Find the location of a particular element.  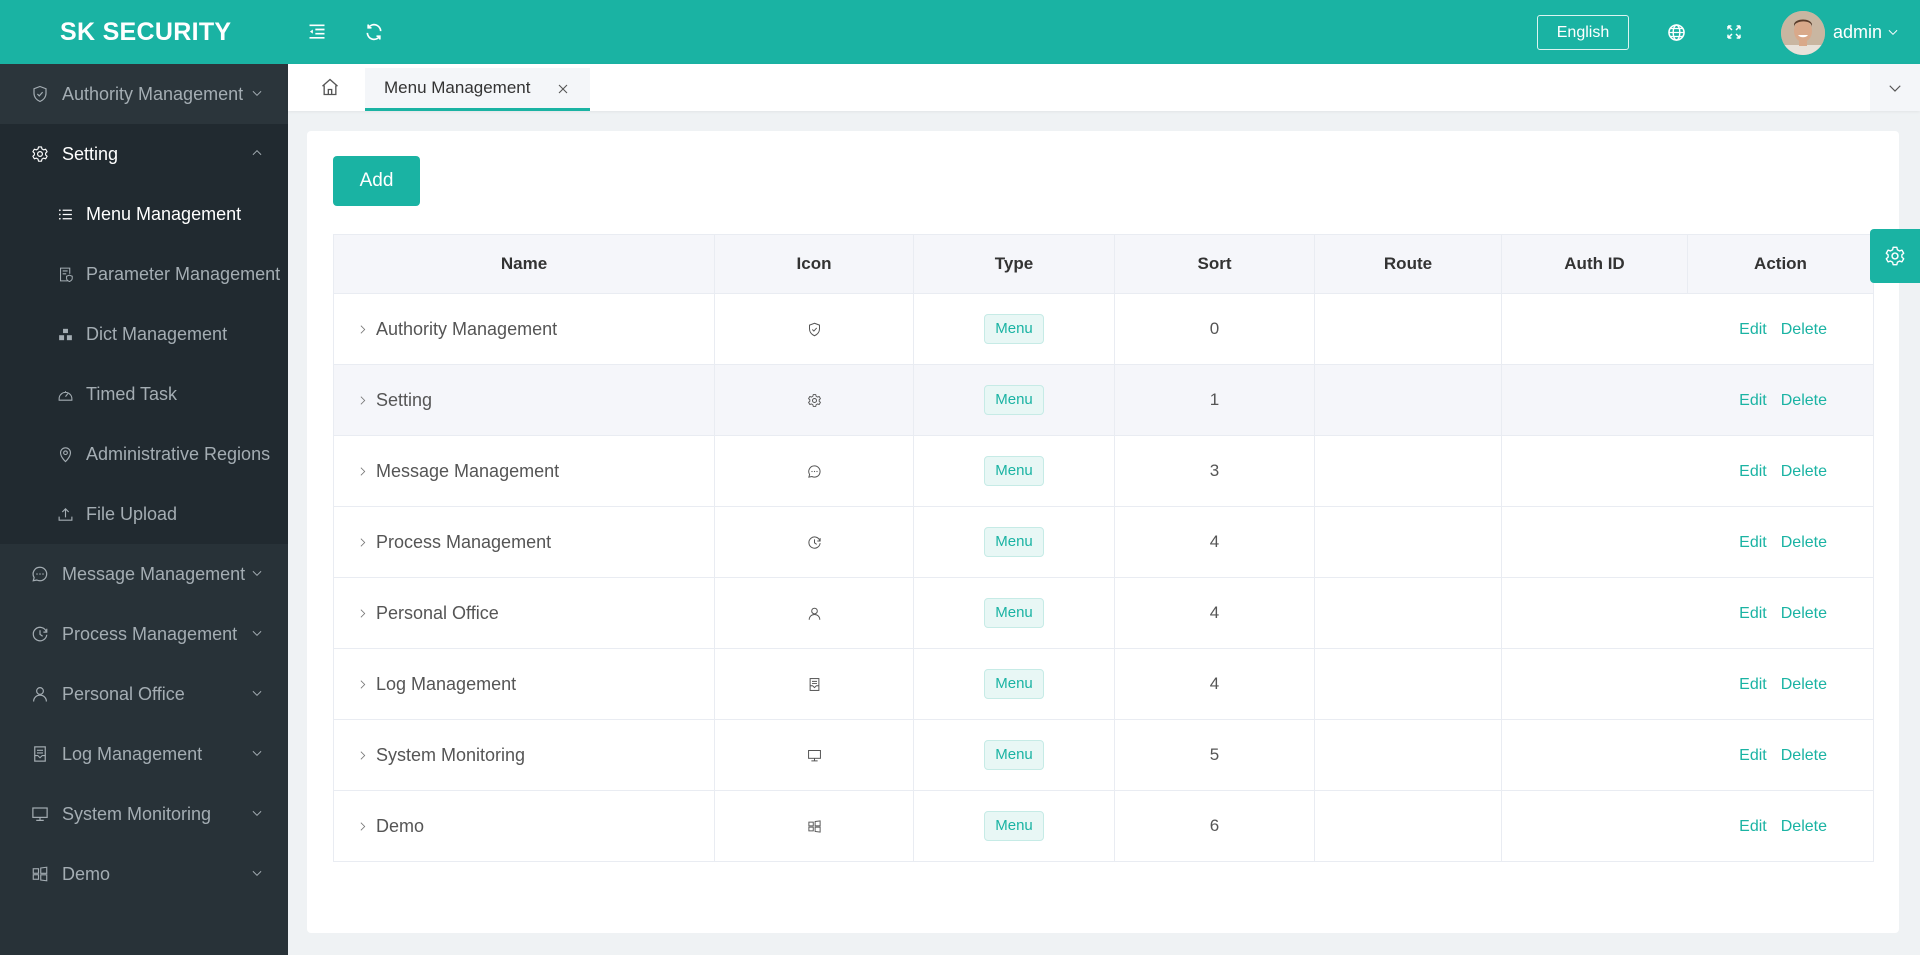

user-name: admin is located at coordinates (1857, 32).